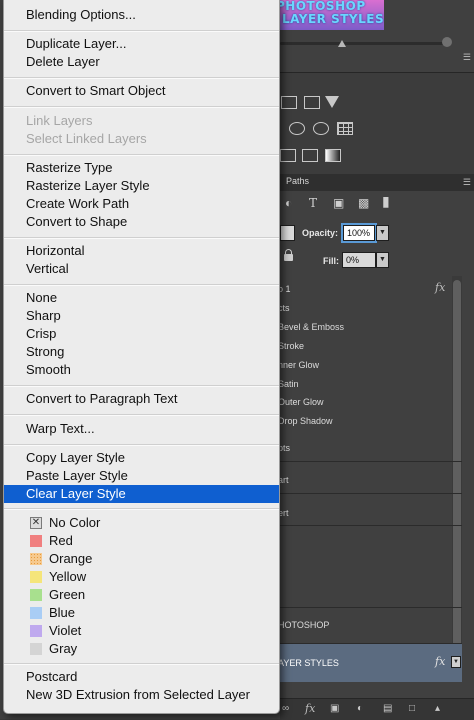 This screenshot has width=474, height=720. What do you see at coordinates (141, 595) in the screenshot?
I see `menu-item-green: Green` at bounding box center [141, 595].